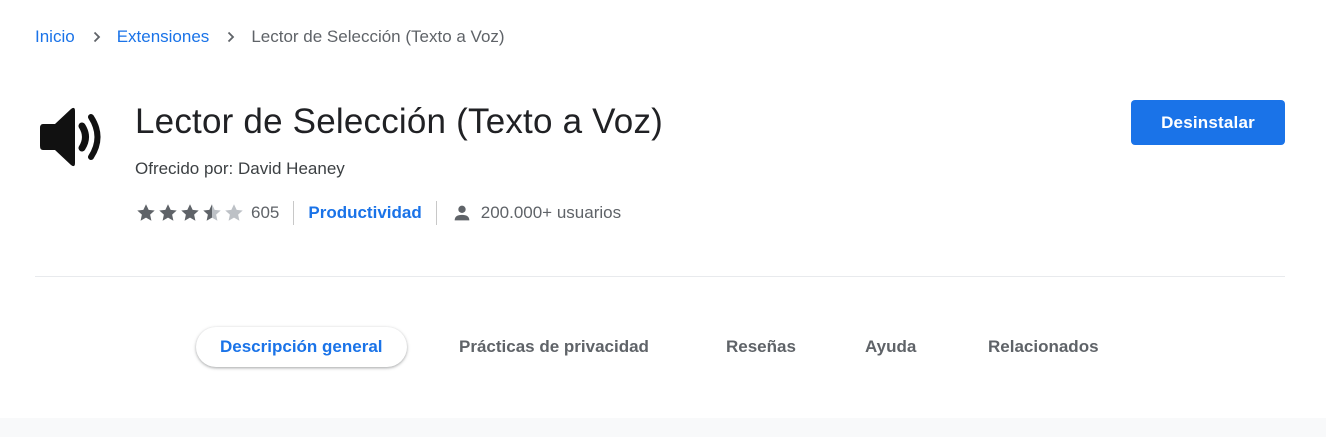 This screenshot has height=437, width=1326. Describe the element at coordinates (1208, 122) in the screenshot. I see `uninstall-button: Desinstalar` at that location.